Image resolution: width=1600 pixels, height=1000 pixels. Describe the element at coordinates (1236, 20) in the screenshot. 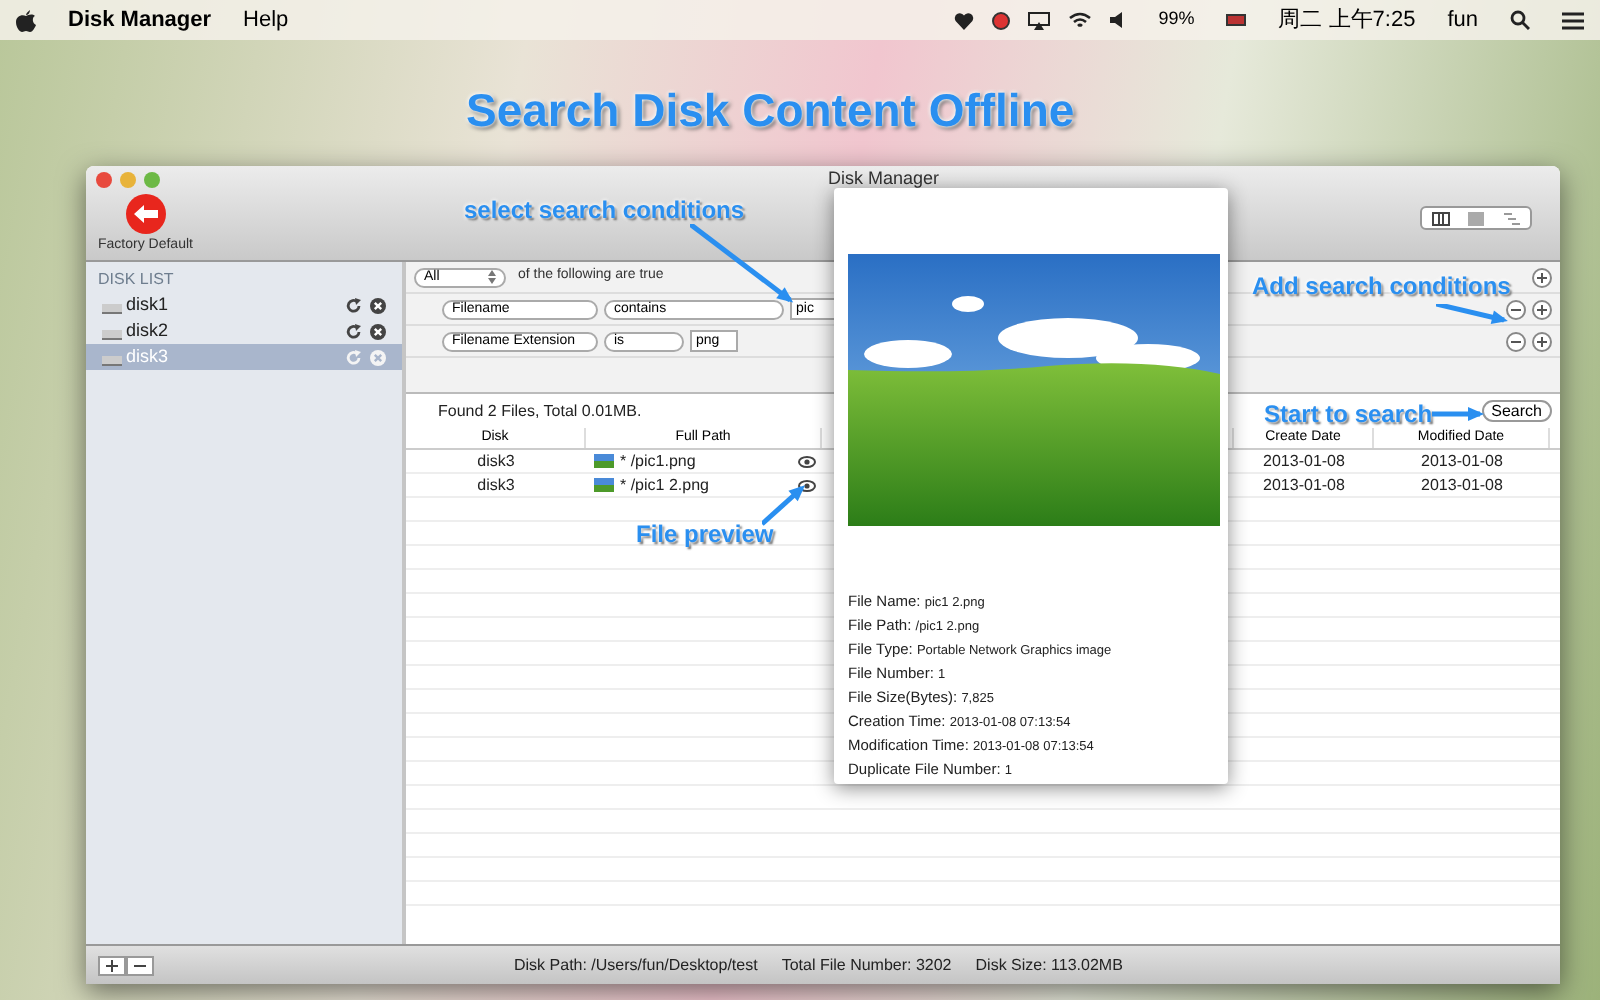

I see `flag-icon` at that location.